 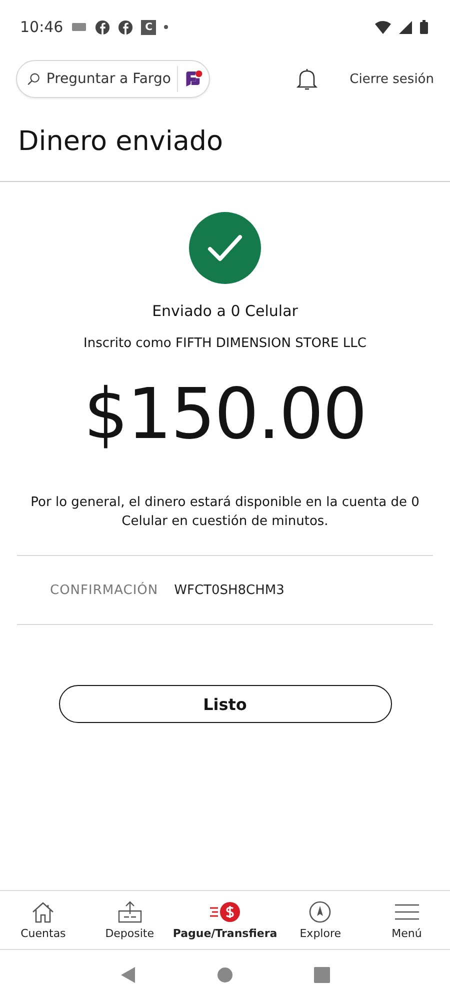 I want to click on done-button: Listo, so click(x=225, y=704).